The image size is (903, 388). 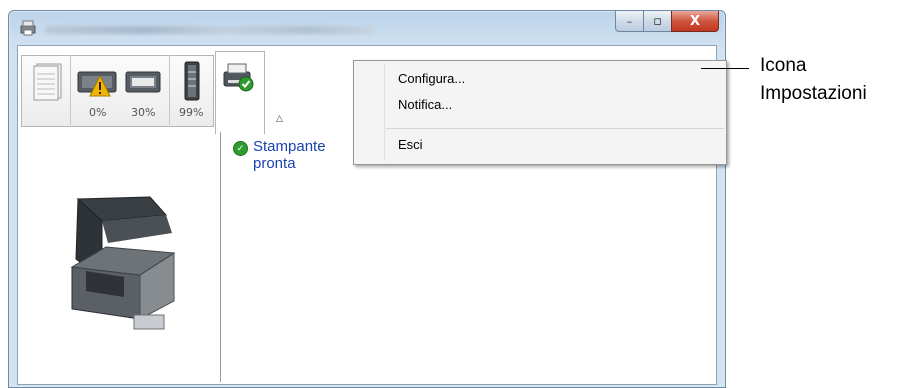 I want to click on tab-device-status, so click(x=240, y=92).